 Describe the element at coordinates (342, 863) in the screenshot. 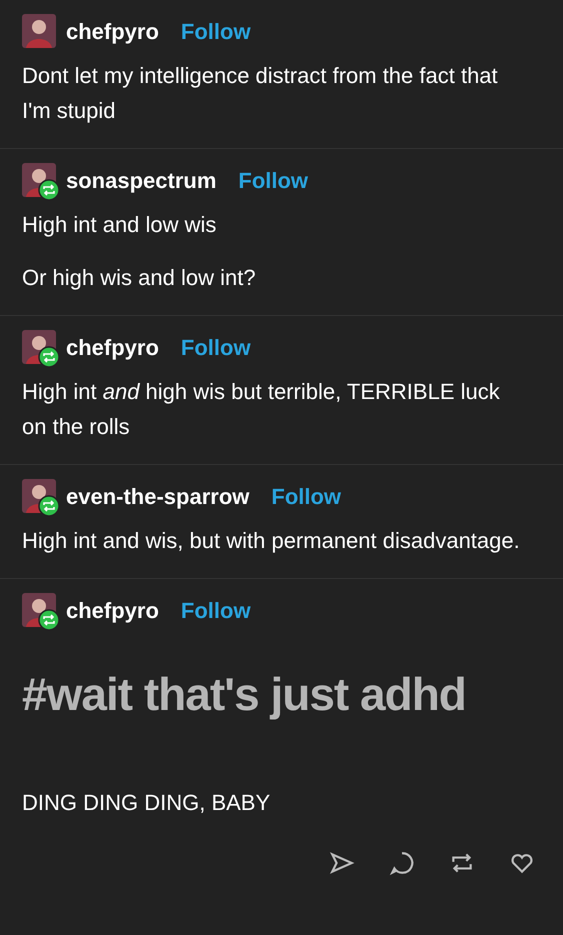

I see `send-icon` at that location.